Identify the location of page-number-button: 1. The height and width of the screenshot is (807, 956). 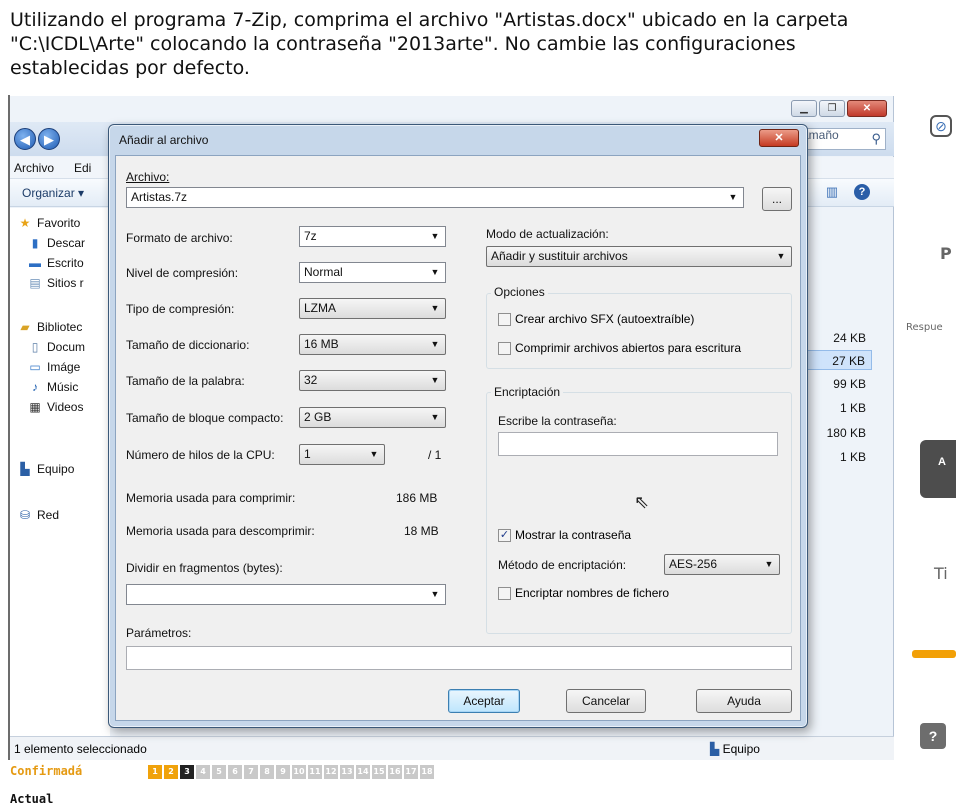
(155, 772).